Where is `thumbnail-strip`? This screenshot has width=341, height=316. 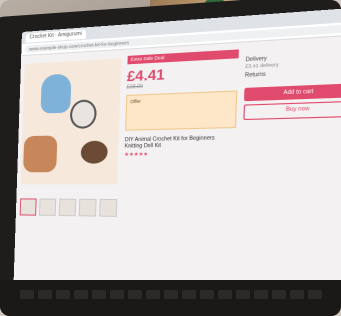
thumbnail-strip is located at coordinates (68, 207).